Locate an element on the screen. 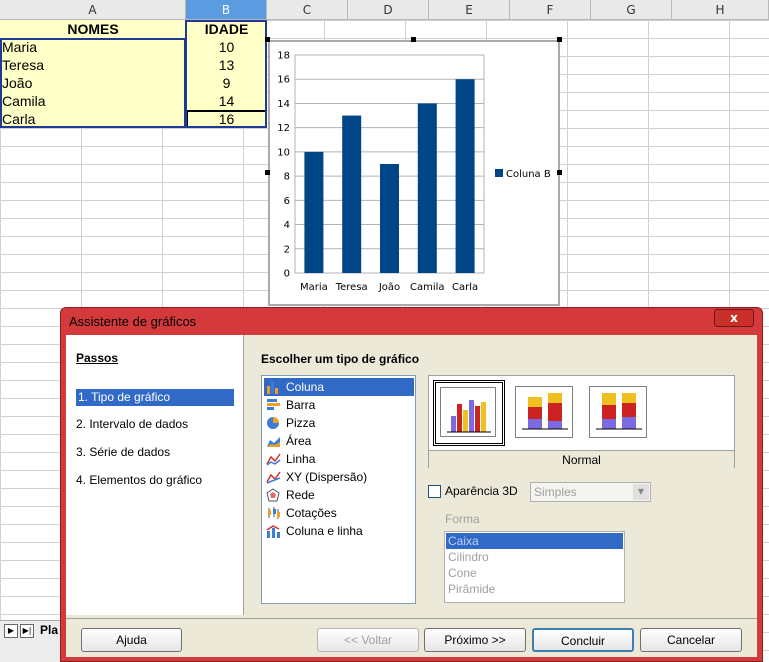 This screenshot has height=662, width=769. y-tick-label: 12 is located at coordinates (283, 128).